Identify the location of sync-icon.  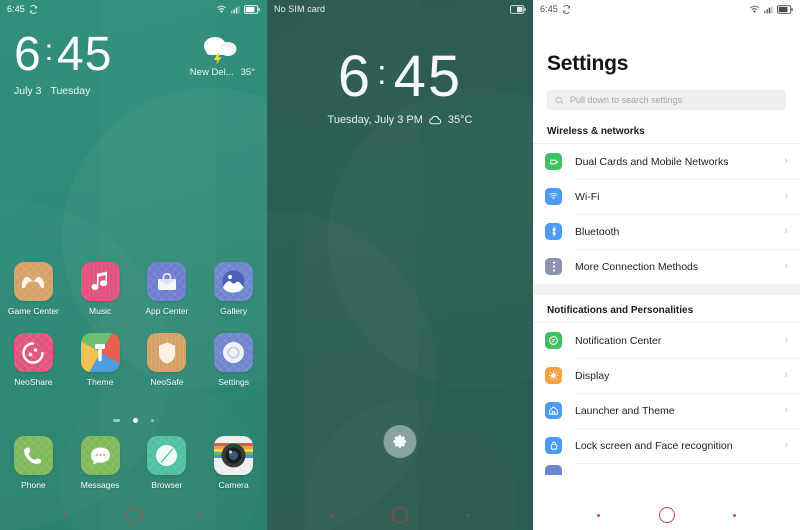
(566, 9).